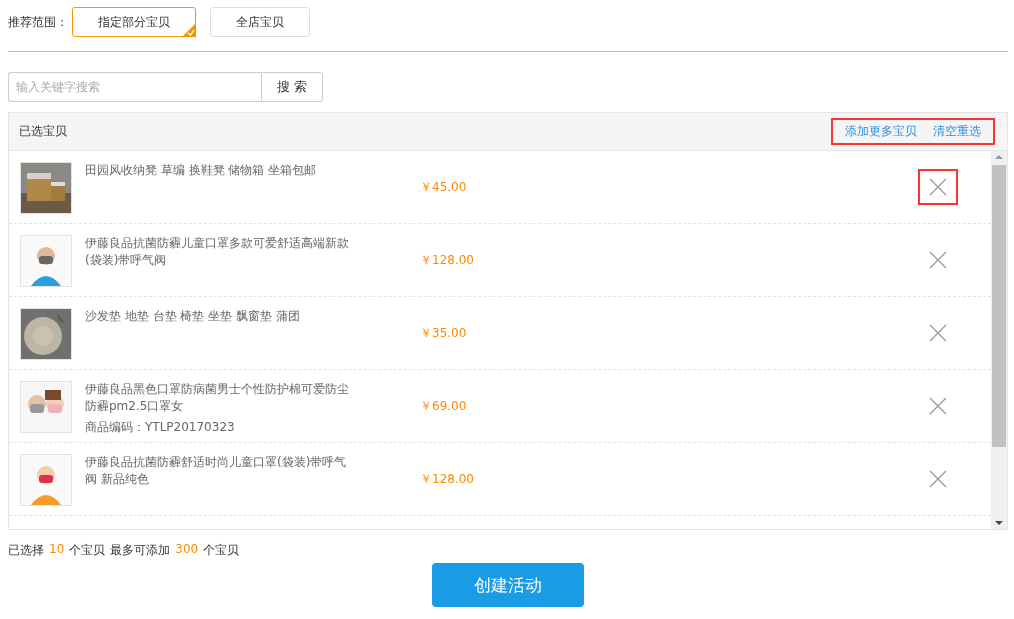 Image resolution: width=1014 pixels, height=619 pixels. What do you see at coordinates (140, 550) in the screenshot?
I see `summary-text: 最多可添加` at bounding box center [140, 550].